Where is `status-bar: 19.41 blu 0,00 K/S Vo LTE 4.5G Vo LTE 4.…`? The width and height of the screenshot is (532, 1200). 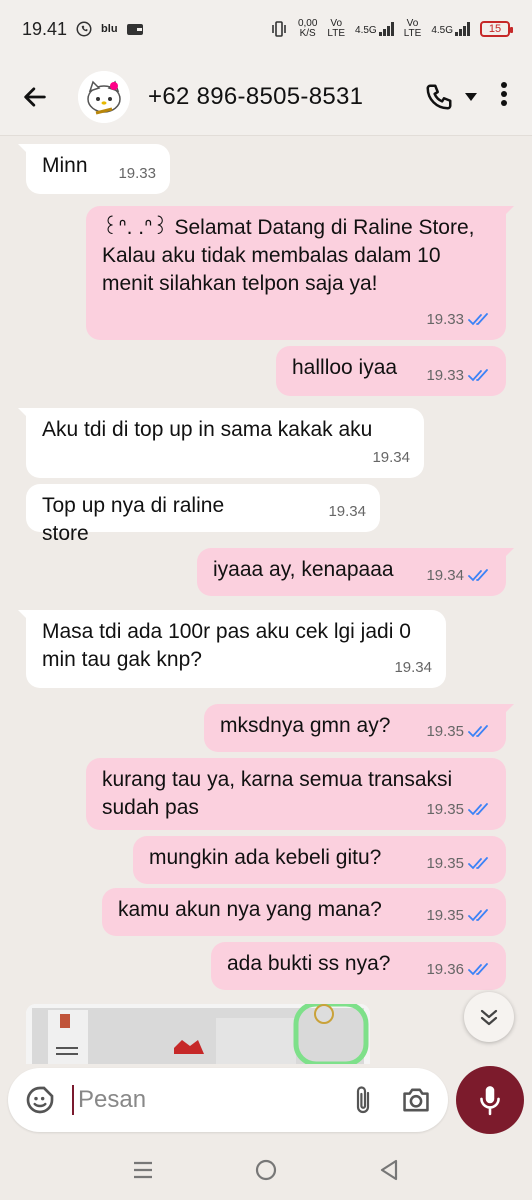
status-bar: 19.41 blu 0,00 K/S Vo LTE 4.5G Vo LTE 4.… is located at coordinates (266, 29).